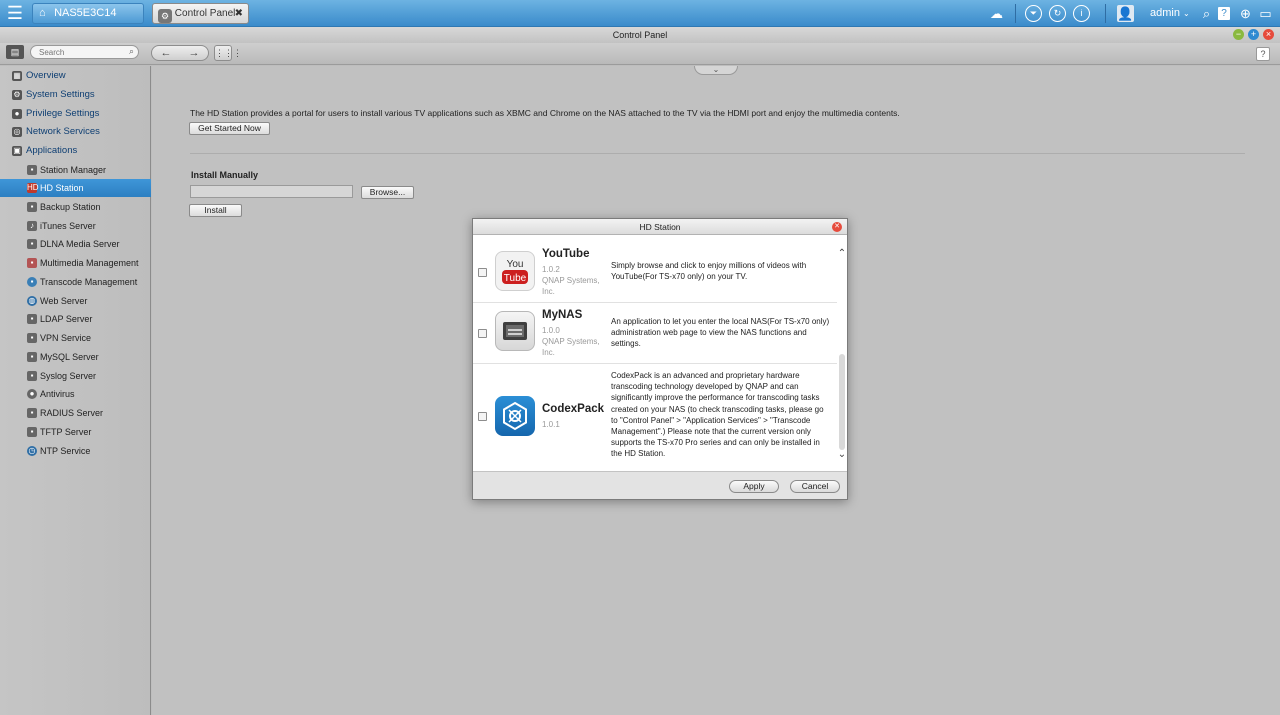  Describe the element at coordinates (551, 269) in the screenshot. I see `app-version: 1.0.2` at that location.